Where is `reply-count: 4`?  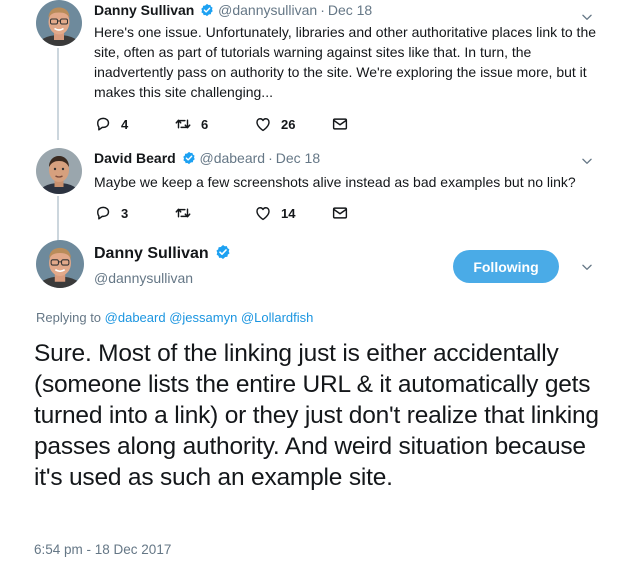 reply-count: 4 is located at coordinates (125, 124).